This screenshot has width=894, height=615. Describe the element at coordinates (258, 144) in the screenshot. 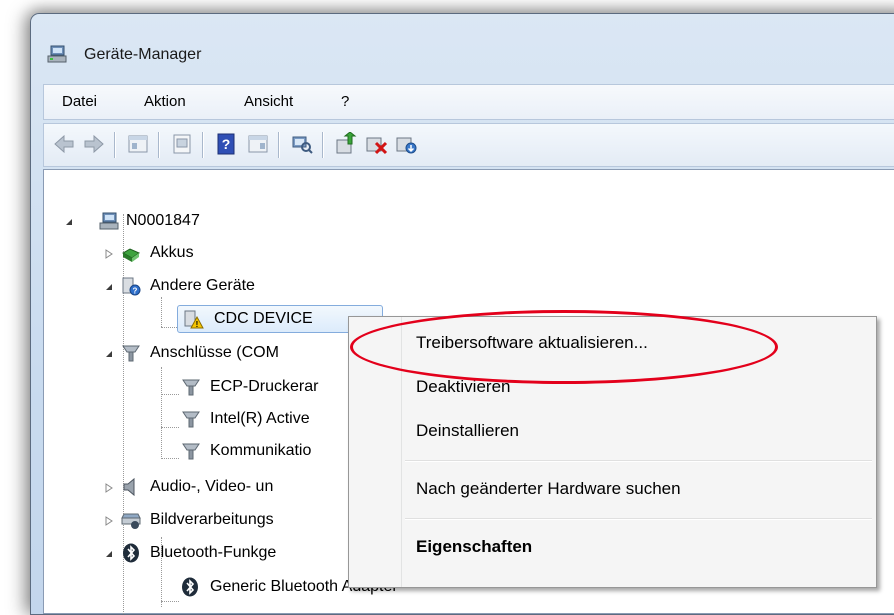

I see `action-pane-icon` at that location.